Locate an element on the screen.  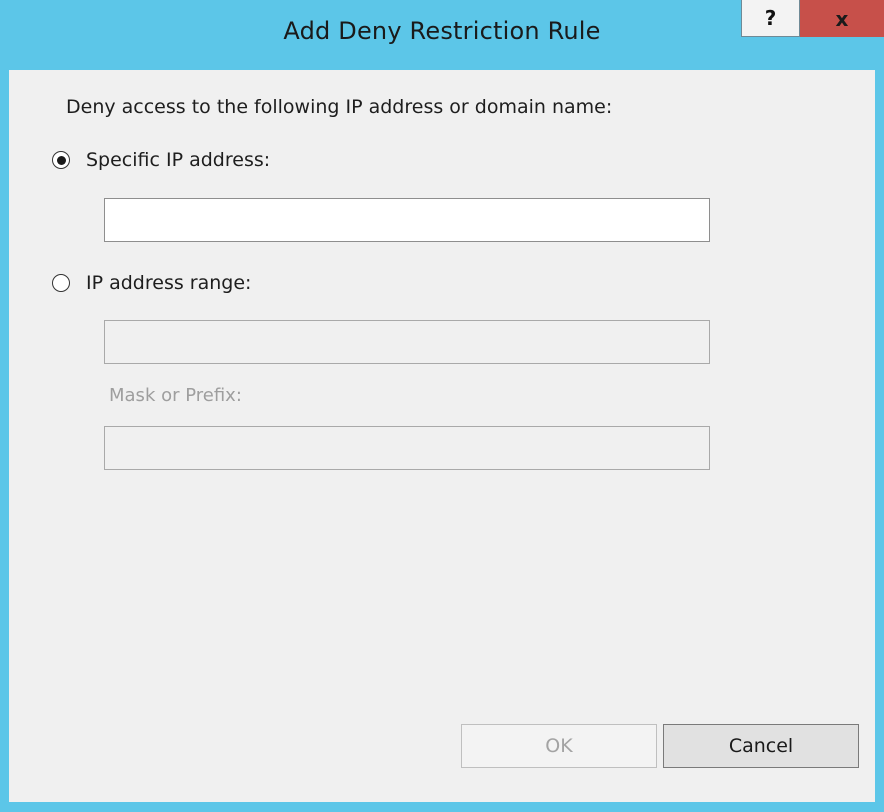
specific-ip-radio is located at coordinates (61, 160).